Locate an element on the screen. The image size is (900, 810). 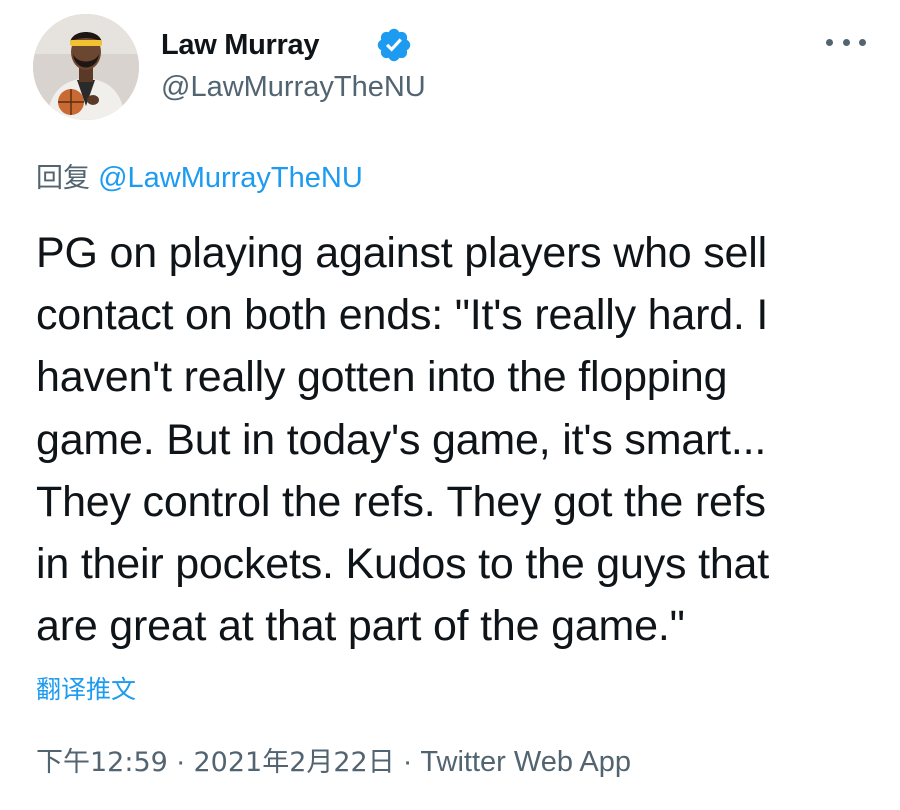
author-name-row: Law Murray is located at coordinates (287, 45).